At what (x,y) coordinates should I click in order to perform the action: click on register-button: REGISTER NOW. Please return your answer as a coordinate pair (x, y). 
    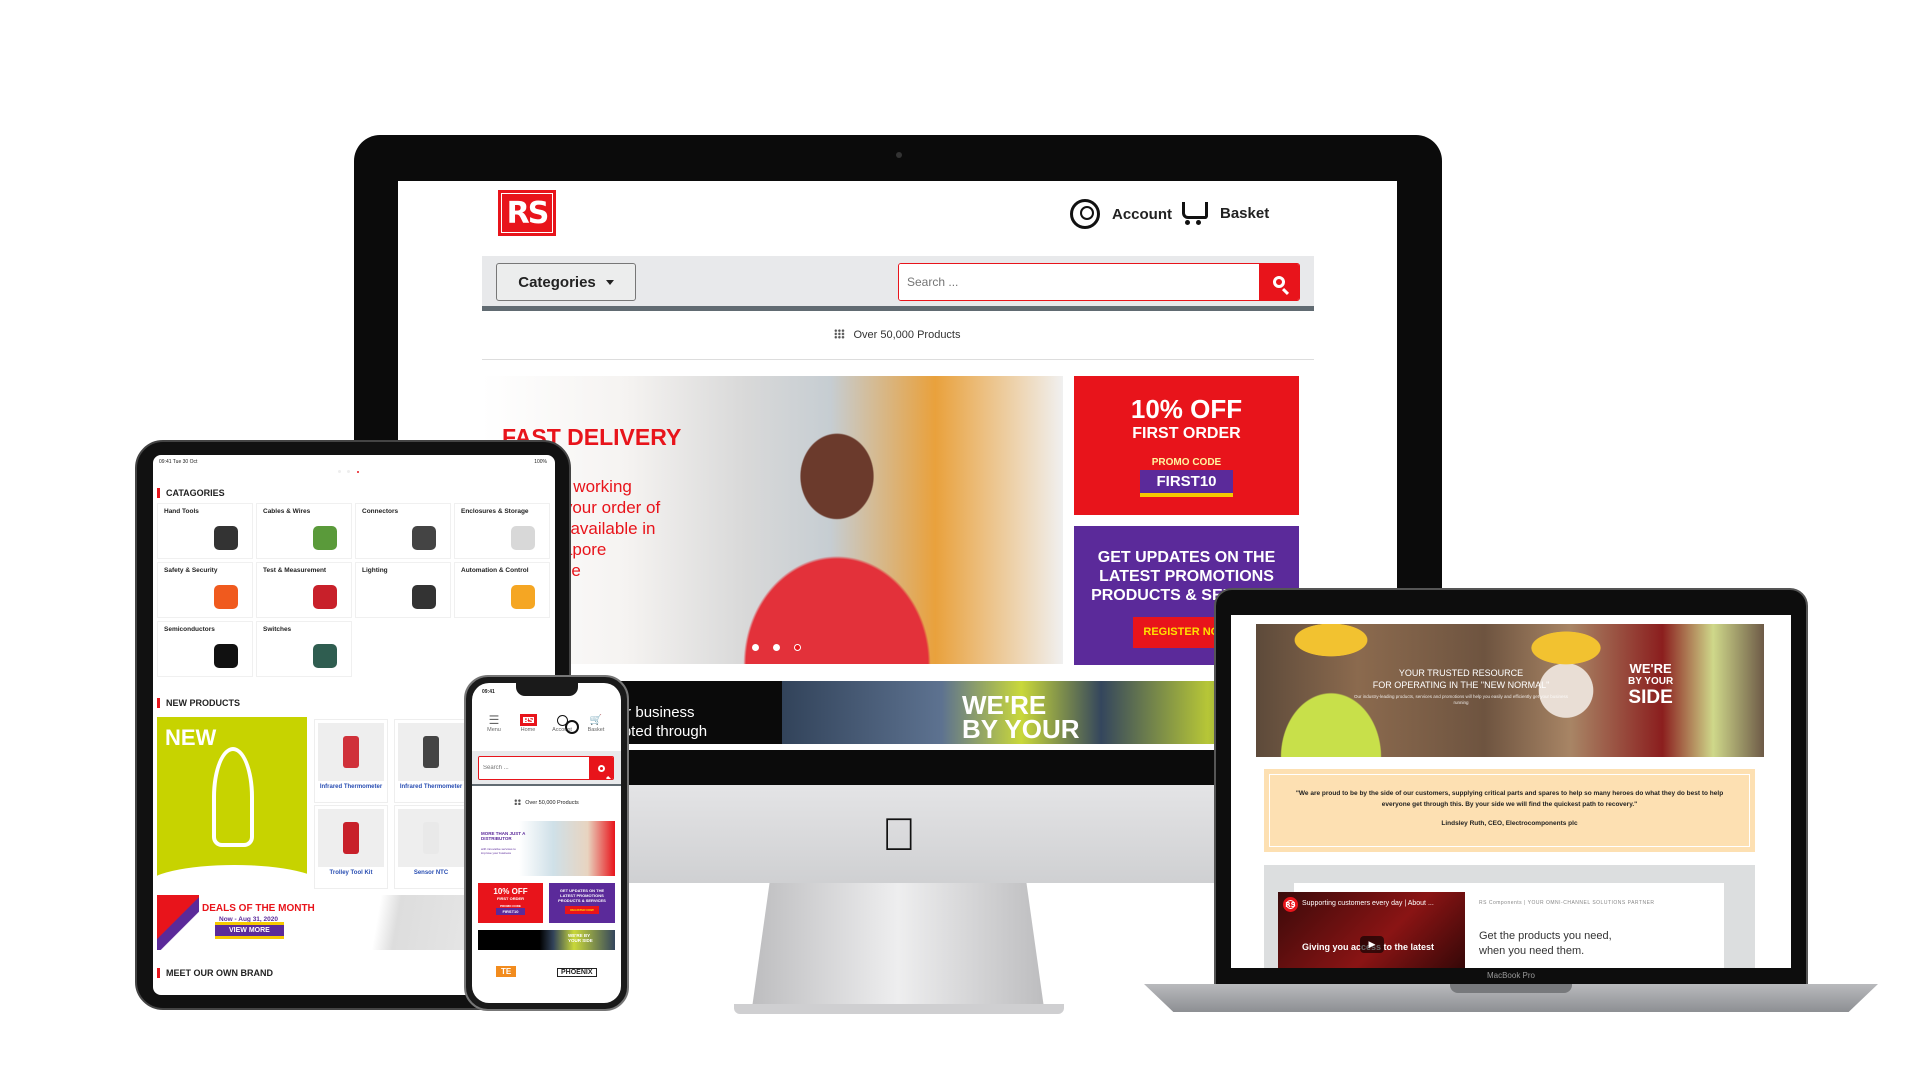
    Looking at the image, I should click on (582, 910).